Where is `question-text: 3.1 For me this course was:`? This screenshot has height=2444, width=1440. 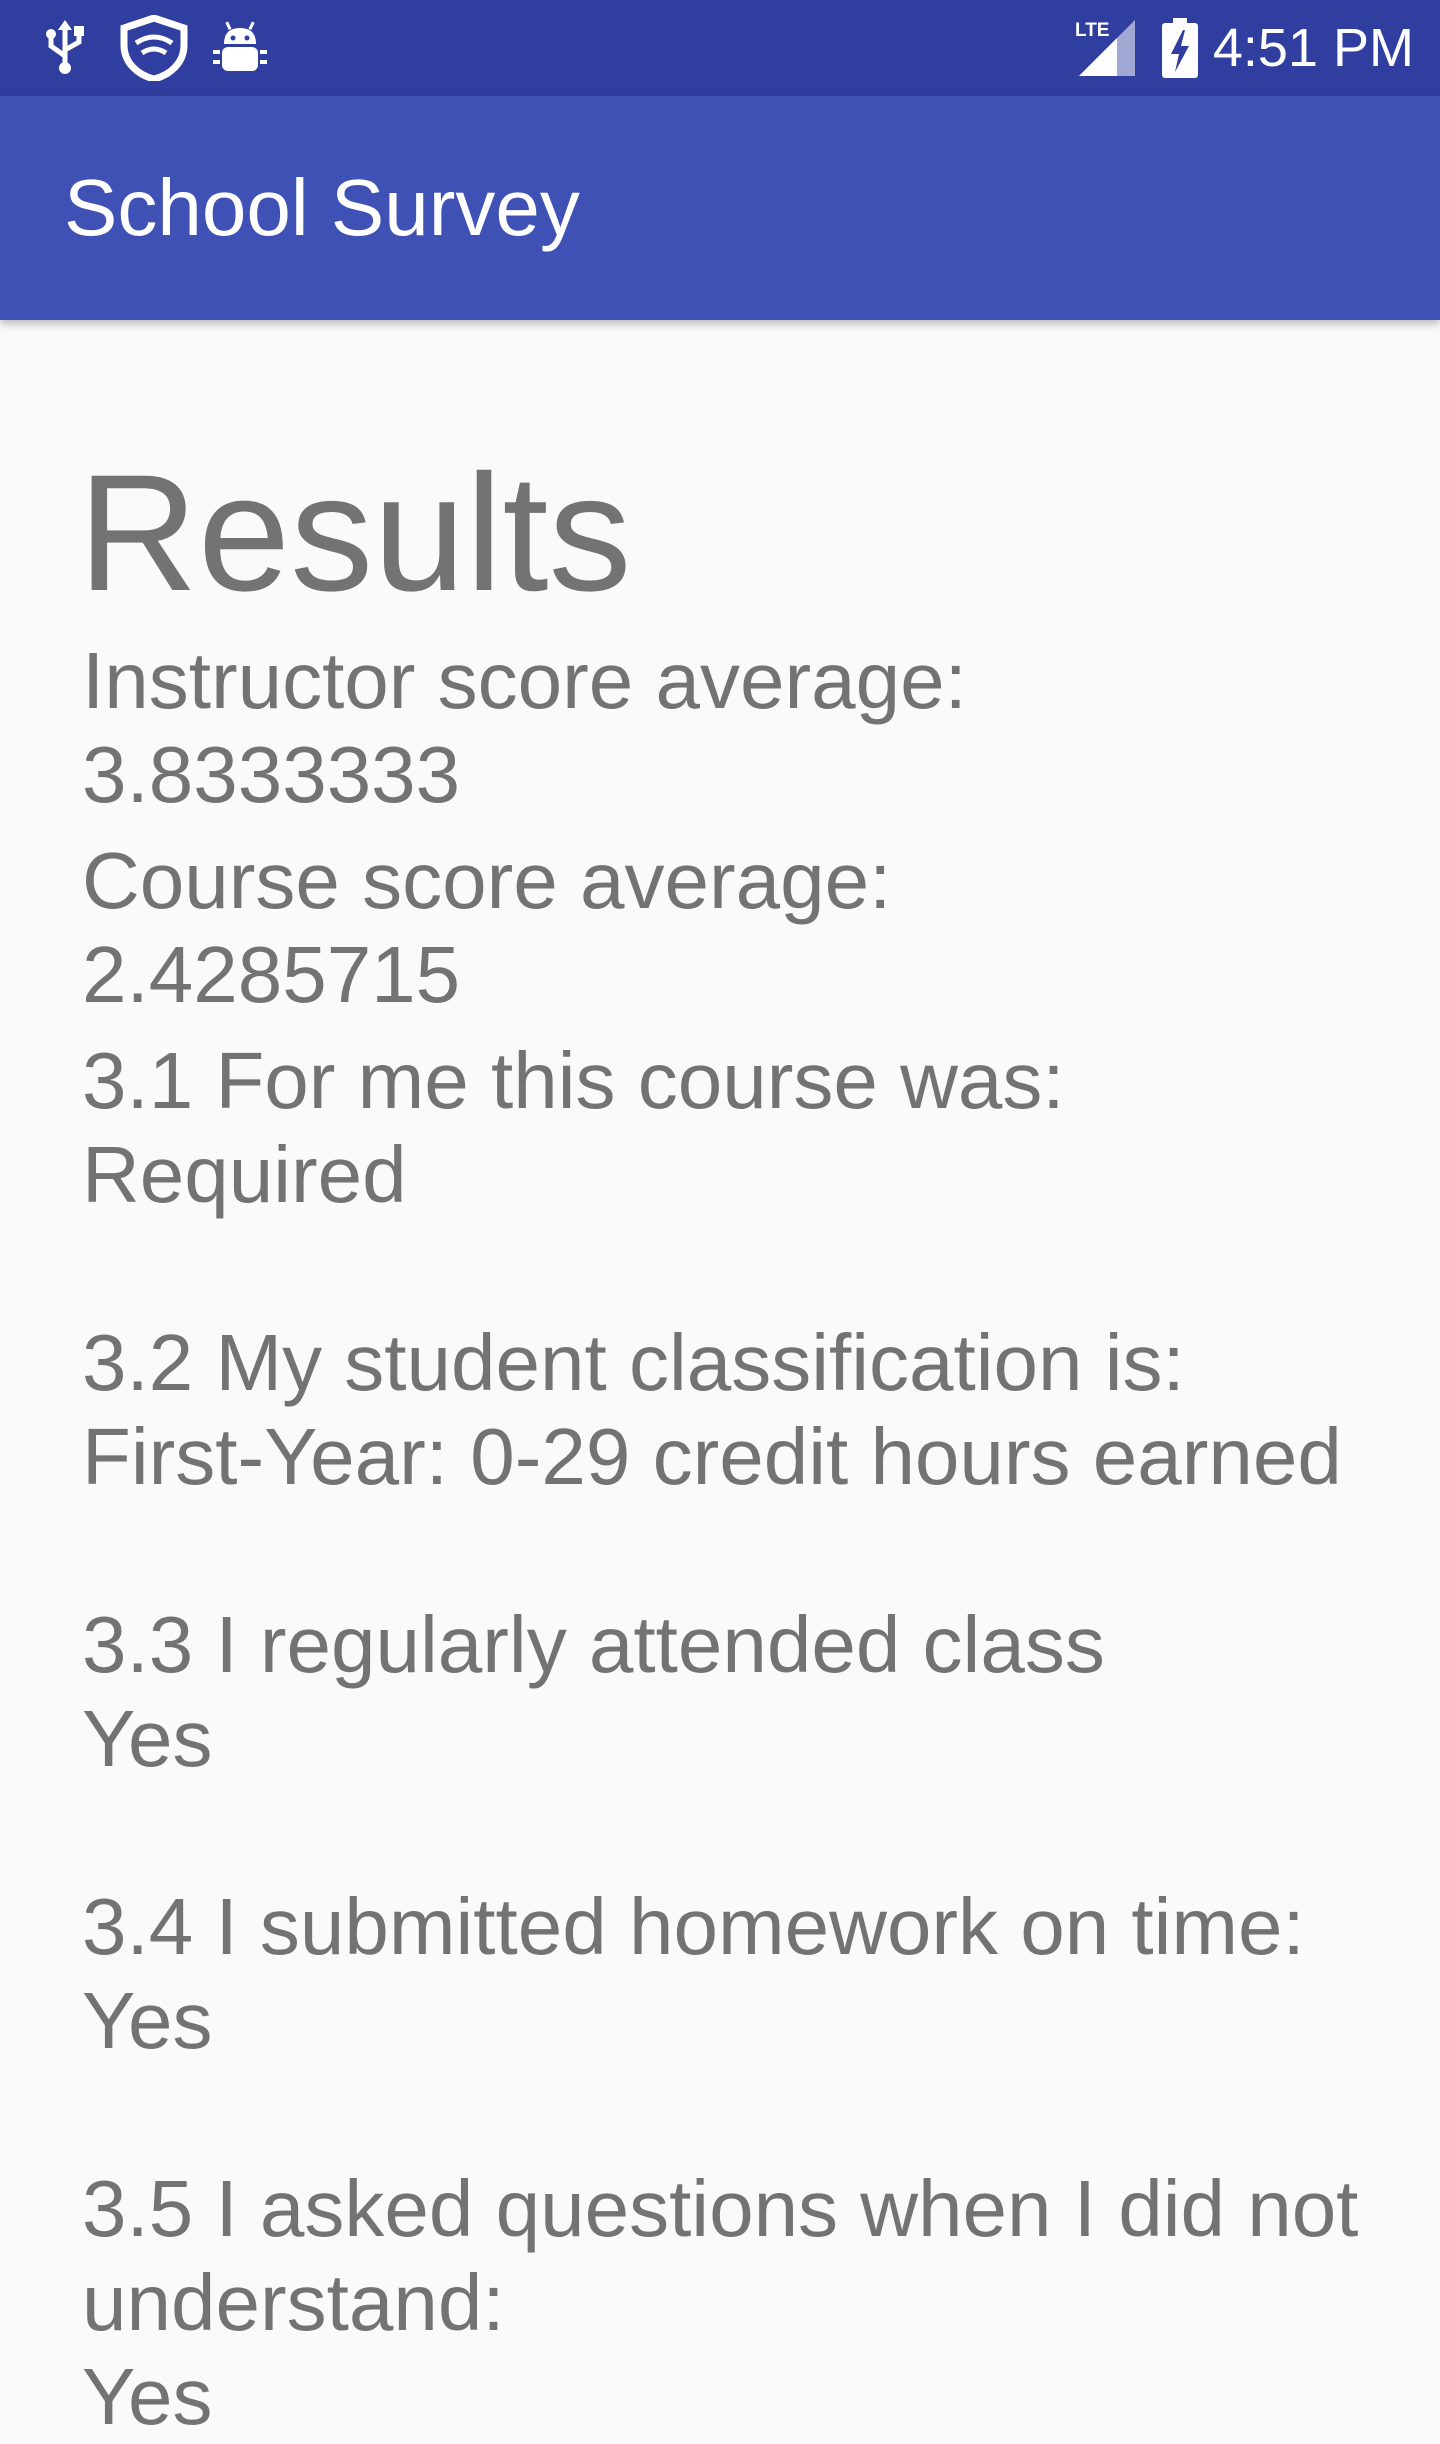
question-text: 3.1 For me this course was: is located at coordinates (573, 1080).